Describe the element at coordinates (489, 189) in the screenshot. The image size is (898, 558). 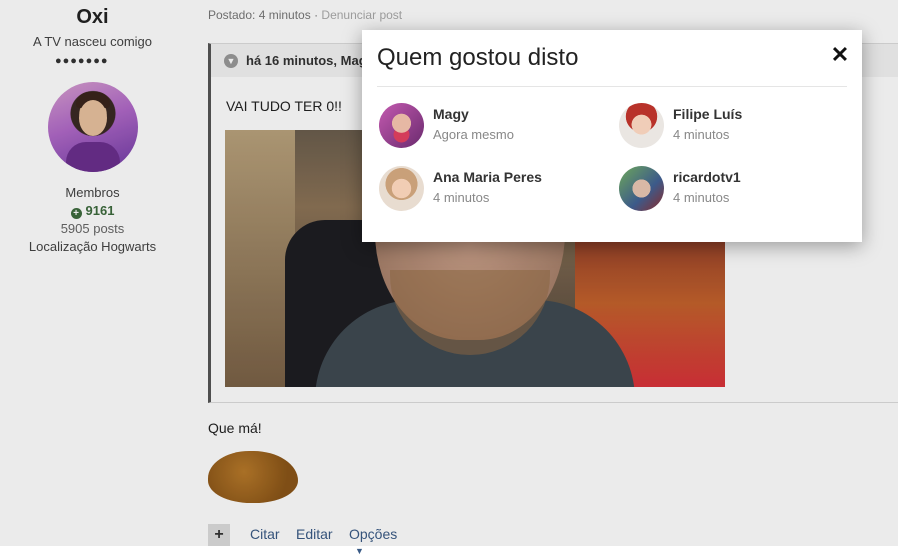
I see `liker-item: Ana Maria Peres 4 minutos` at that location.